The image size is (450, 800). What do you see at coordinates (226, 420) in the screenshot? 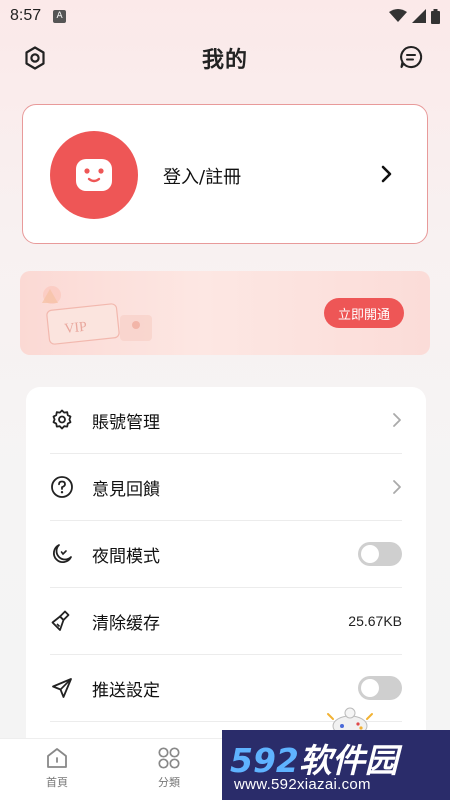
I see `menu-item-account: 賬號管理` at bounding box center [226, 420].